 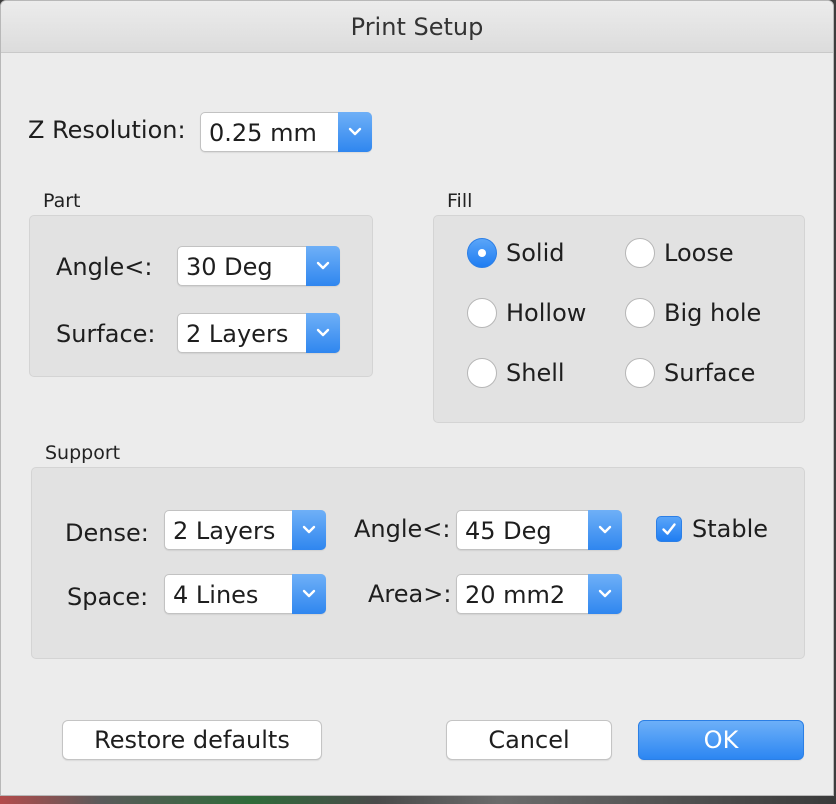 I want to click on cancel-button: Cancel, so click(x=529, y=740).